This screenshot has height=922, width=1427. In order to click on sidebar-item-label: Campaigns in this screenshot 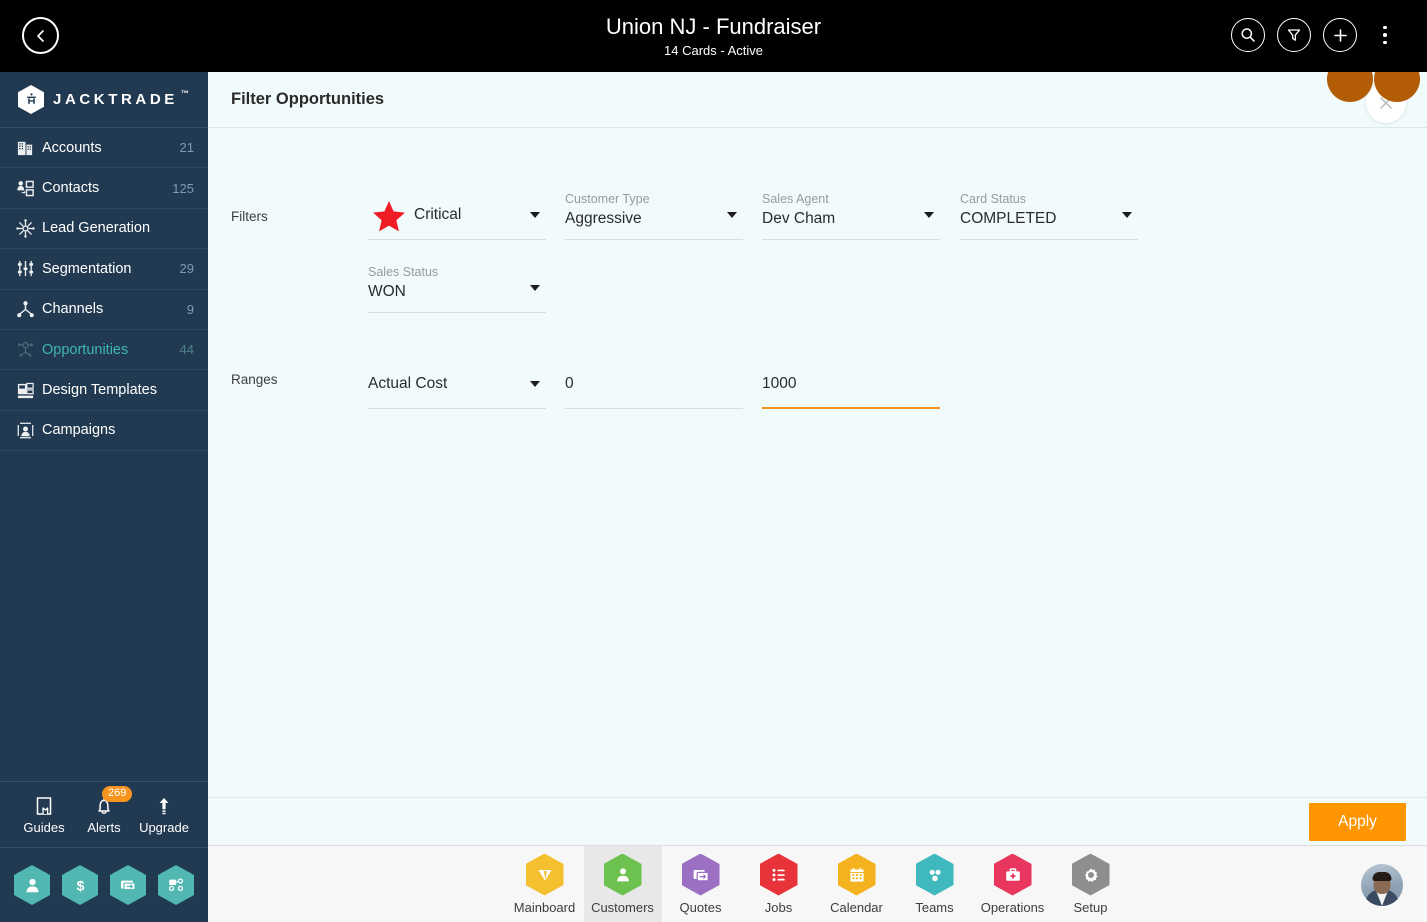, I will do `click(79, 430)`.